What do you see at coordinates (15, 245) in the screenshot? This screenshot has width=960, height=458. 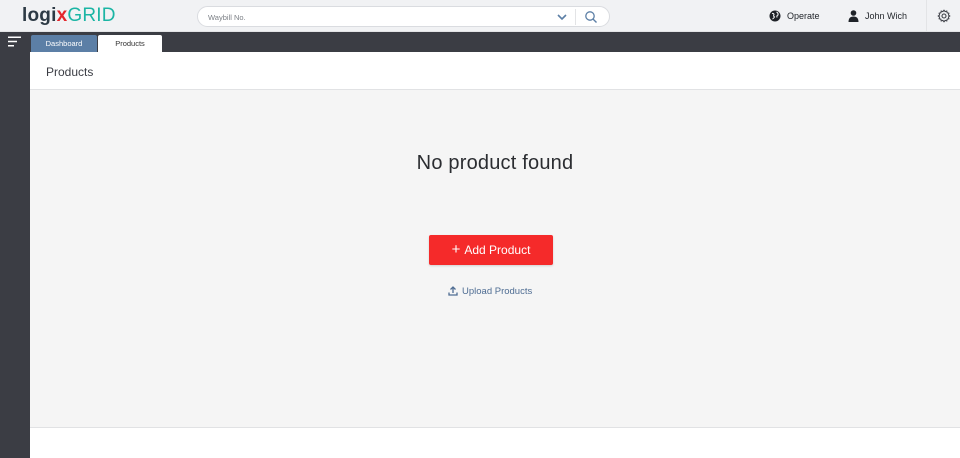 I see `sidebar` at bounding box center [15, 245].